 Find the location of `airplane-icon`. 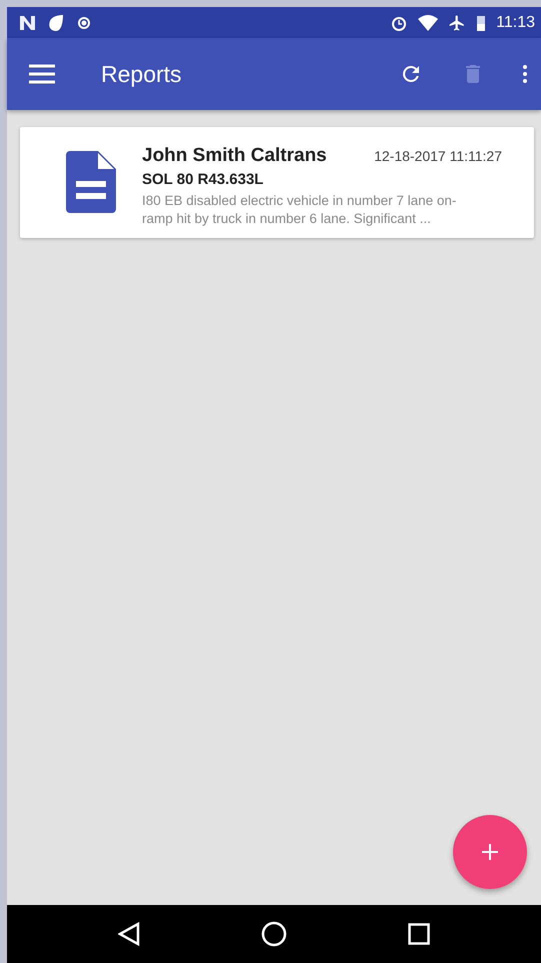

airplane-icon is located at coordinates (457, 23).